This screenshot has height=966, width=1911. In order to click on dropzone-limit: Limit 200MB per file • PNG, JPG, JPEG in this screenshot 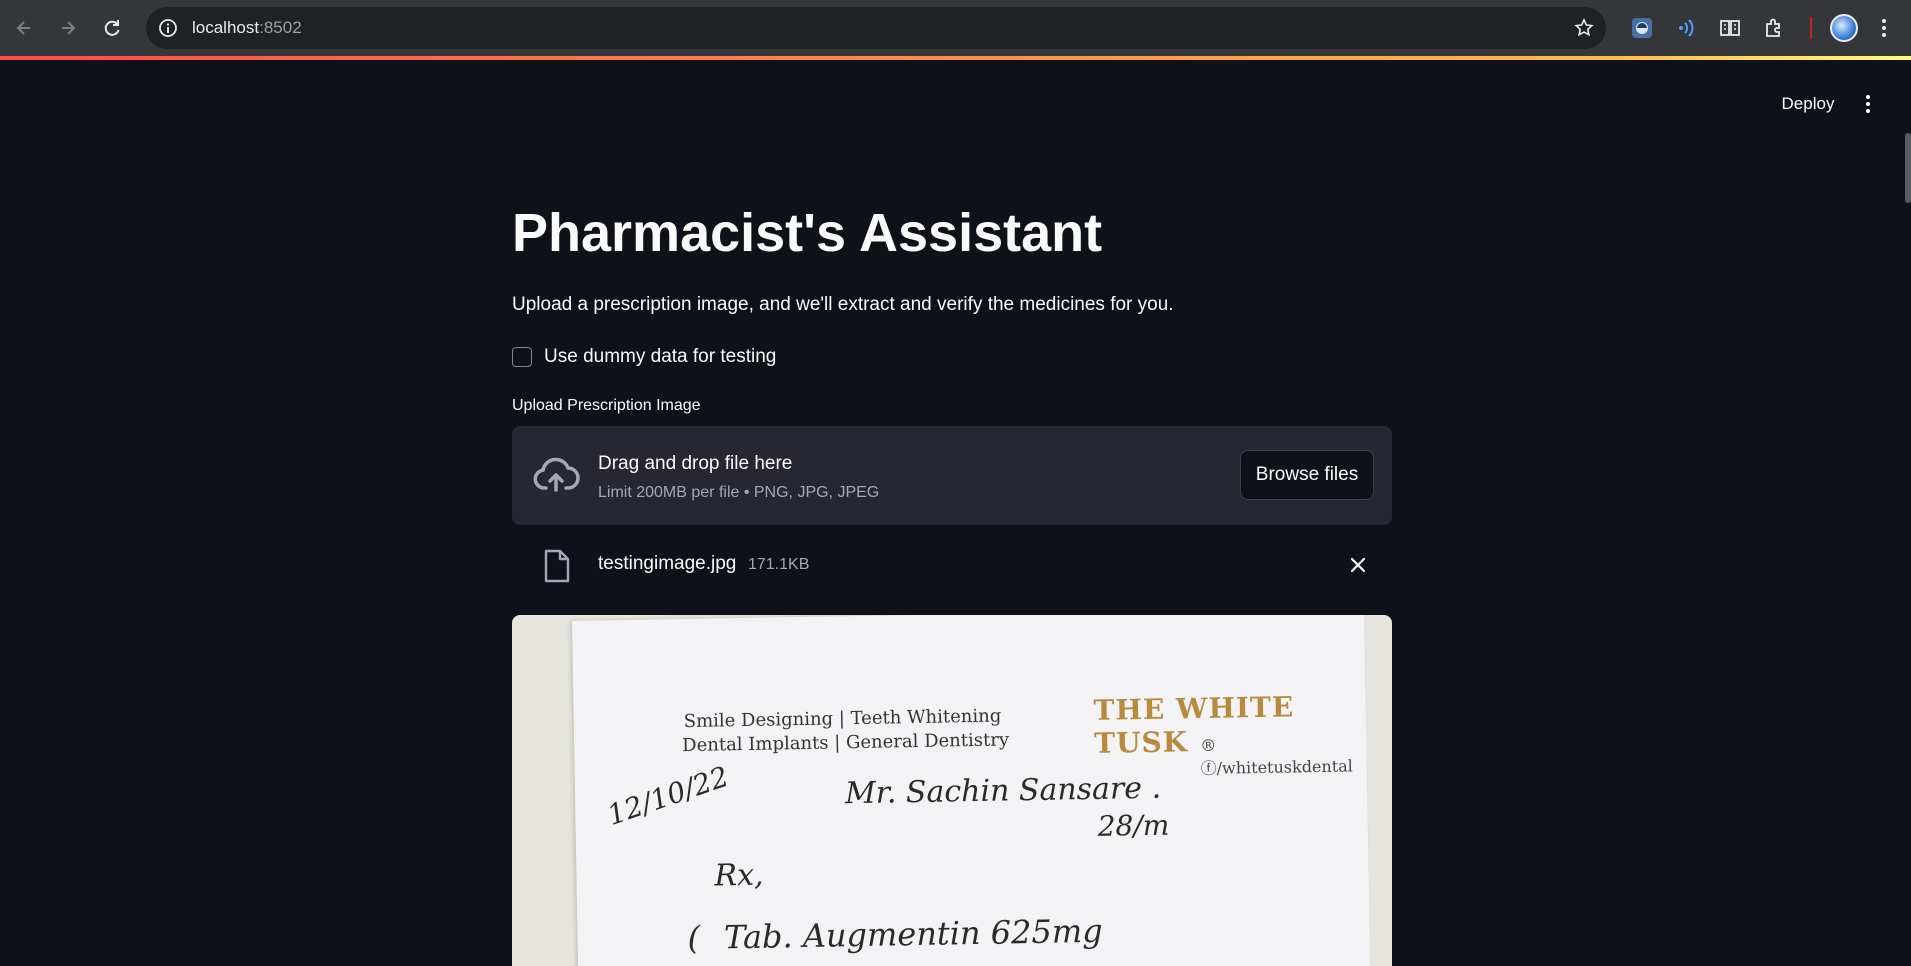, I will do `click(739, 492)`.